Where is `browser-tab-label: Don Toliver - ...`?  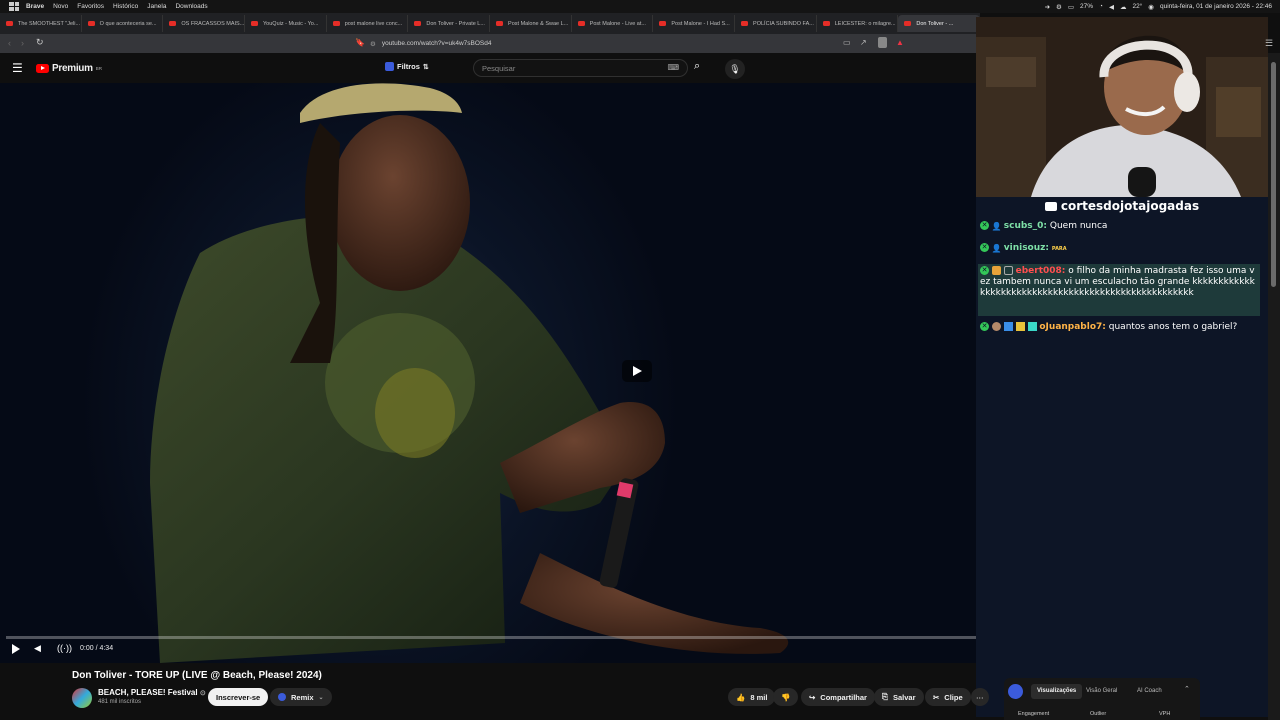
browser-tab-label: Don Toliver - ... is located at coordinates (935, 23).